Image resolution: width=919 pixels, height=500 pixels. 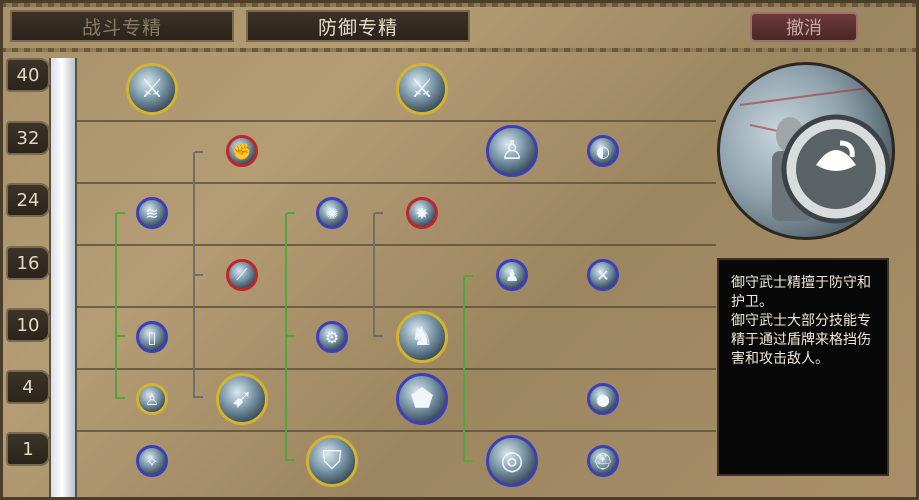 I want to click on skill-node: ◎, so click(x=512, y=461).